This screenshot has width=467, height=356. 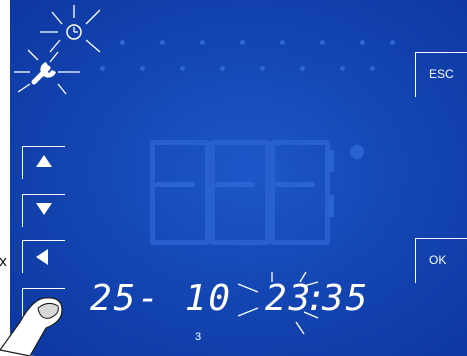 I want to click on wrench-icon, so click(x=43, y=73).